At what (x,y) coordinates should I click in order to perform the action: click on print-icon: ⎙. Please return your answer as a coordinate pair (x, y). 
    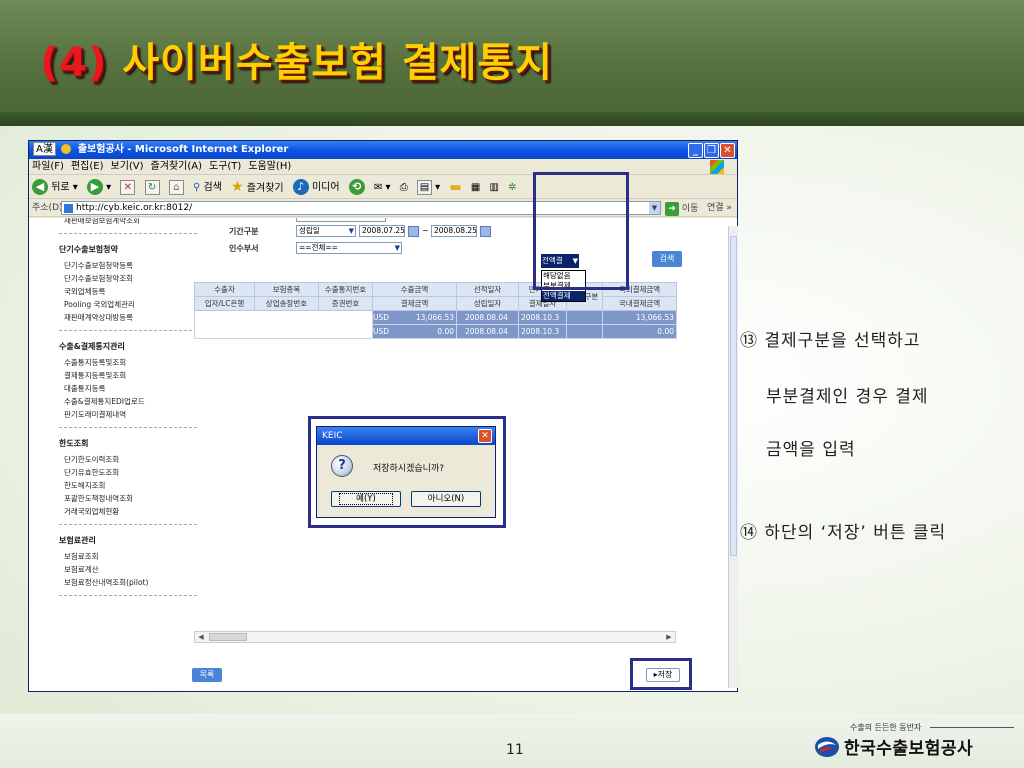
    Looking at the image, I should click on (403, 187).